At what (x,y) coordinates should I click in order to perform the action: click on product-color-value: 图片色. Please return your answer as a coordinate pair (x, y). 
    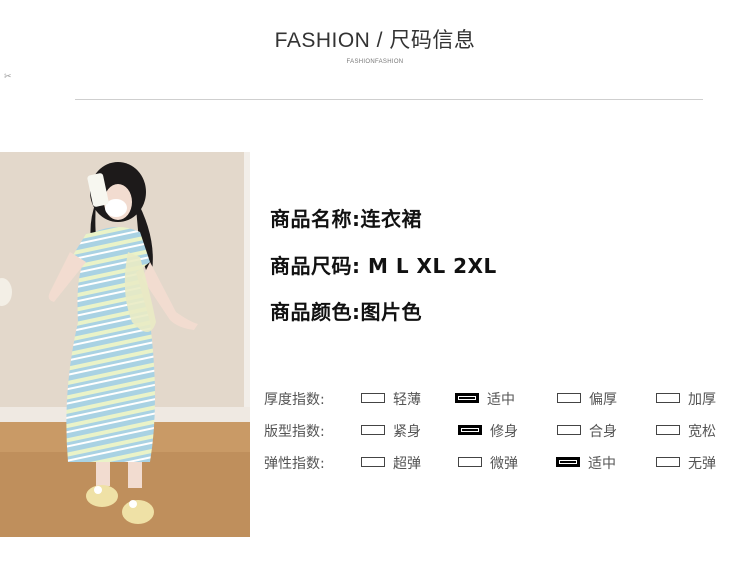
    Looking at the image, I should click on (391, 312).